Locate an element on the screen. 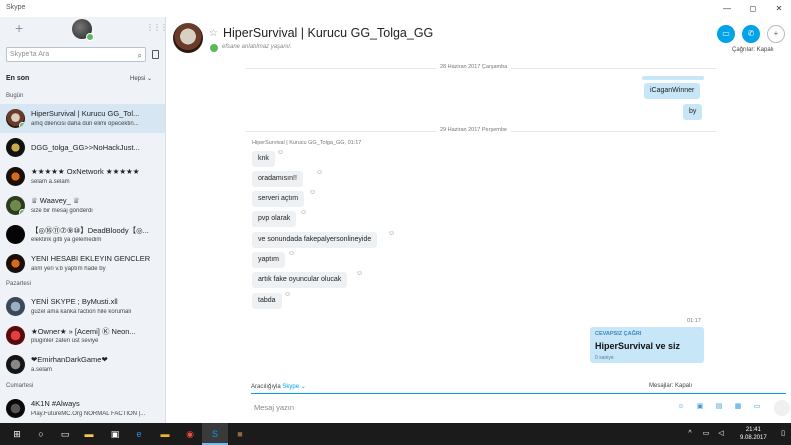 The height and width of the screenshot is (445, 791). date-separator: 29 Haziran 2017 Perşembe is located at coordinates (481, 130).